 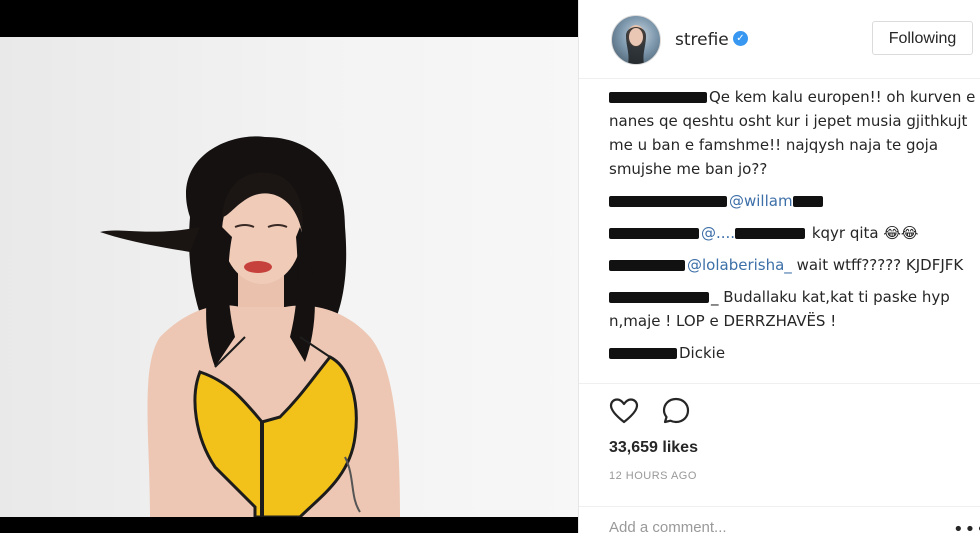 What do you see at coordinates (863, 233) in the screenshot?
I see `comment-text: kqyr qita 😂😂` at bounding box center [863, 233].